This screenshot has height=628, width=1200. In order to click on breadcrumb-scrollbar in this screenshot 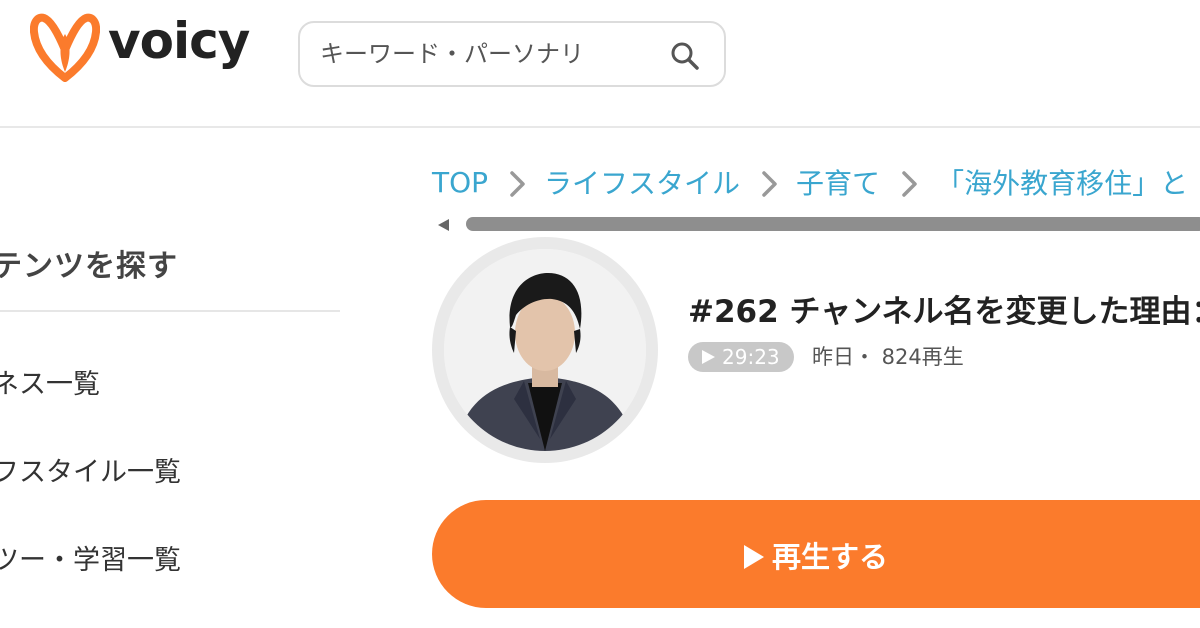, I will do `click(818, 224)`.